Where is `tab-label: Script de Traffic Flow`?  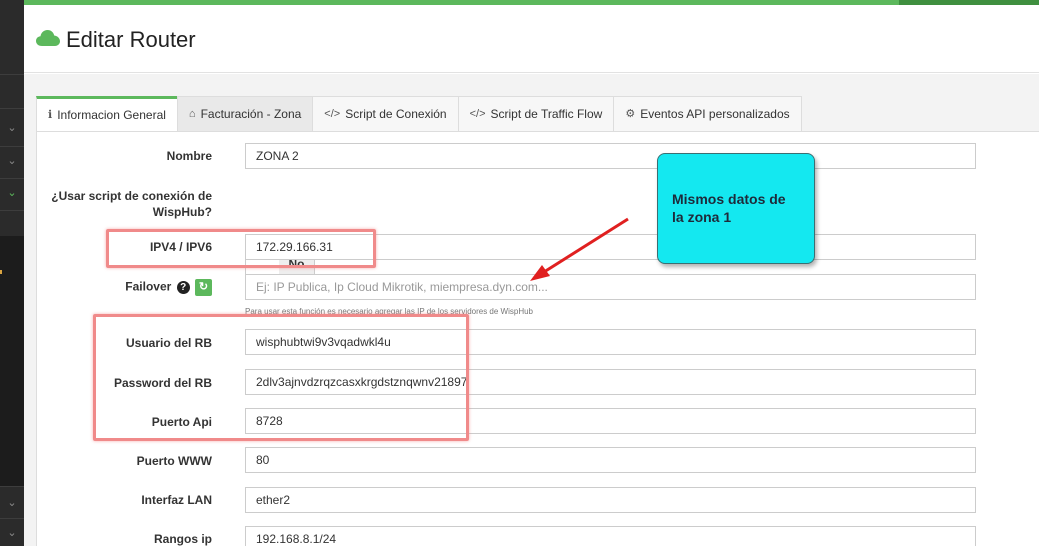 tab-label: Script de Traffic Flow is located at coordinates (546, 113).